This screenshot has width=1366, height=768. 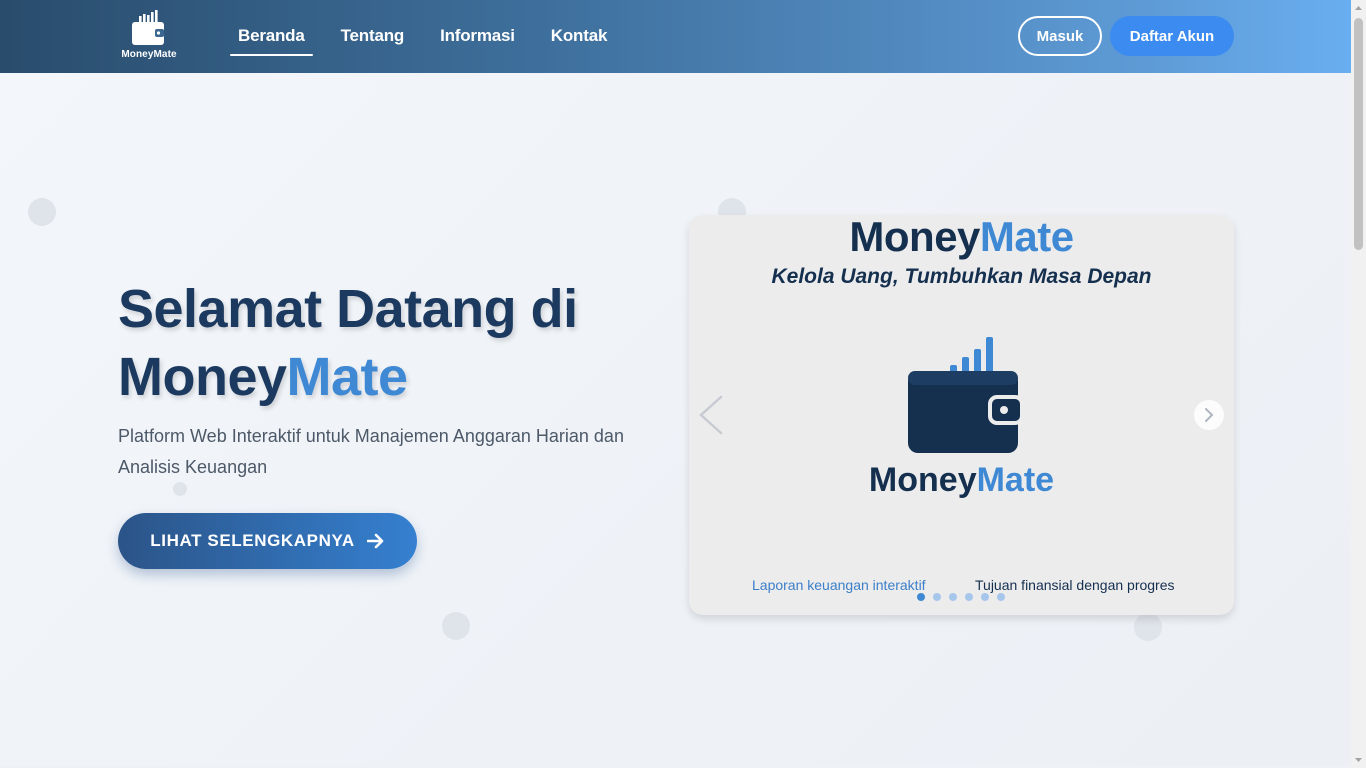 What do you see at coordinates (1060, 36) in the screenshot?
I see `login-button: Masuk` at bounding box center [1060, 36].